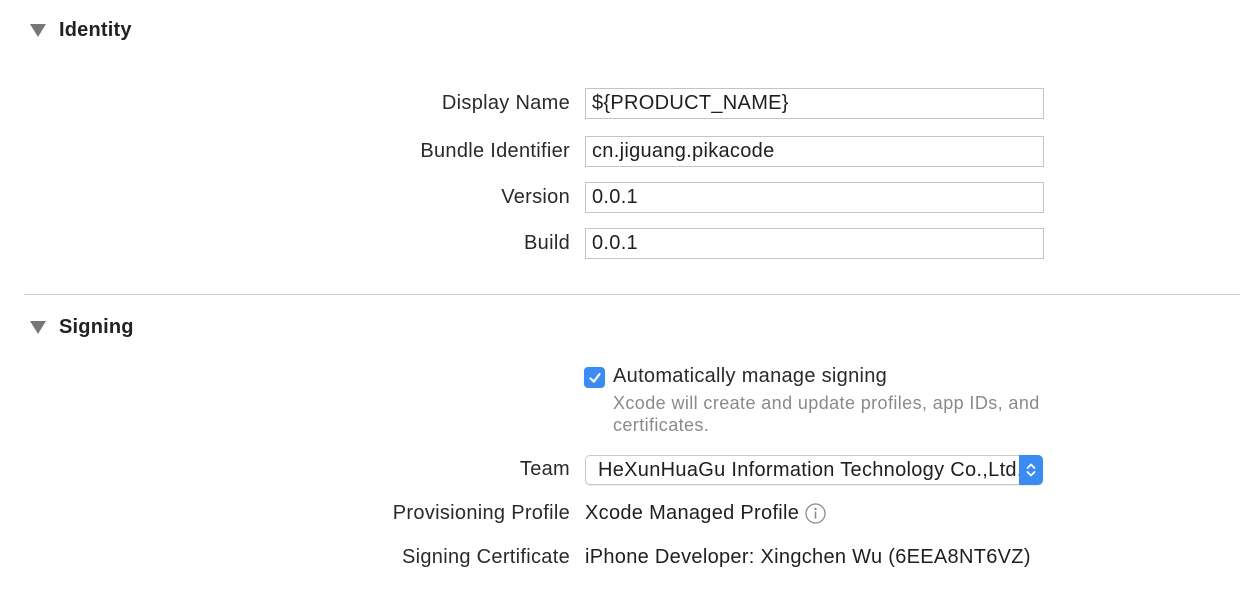 The width and height of the screenshot is (1240, 601). Describe the element at coordinates (485, 557) in the screenshot. I see `signing-certificate-label: Signing Certificate` at that location.